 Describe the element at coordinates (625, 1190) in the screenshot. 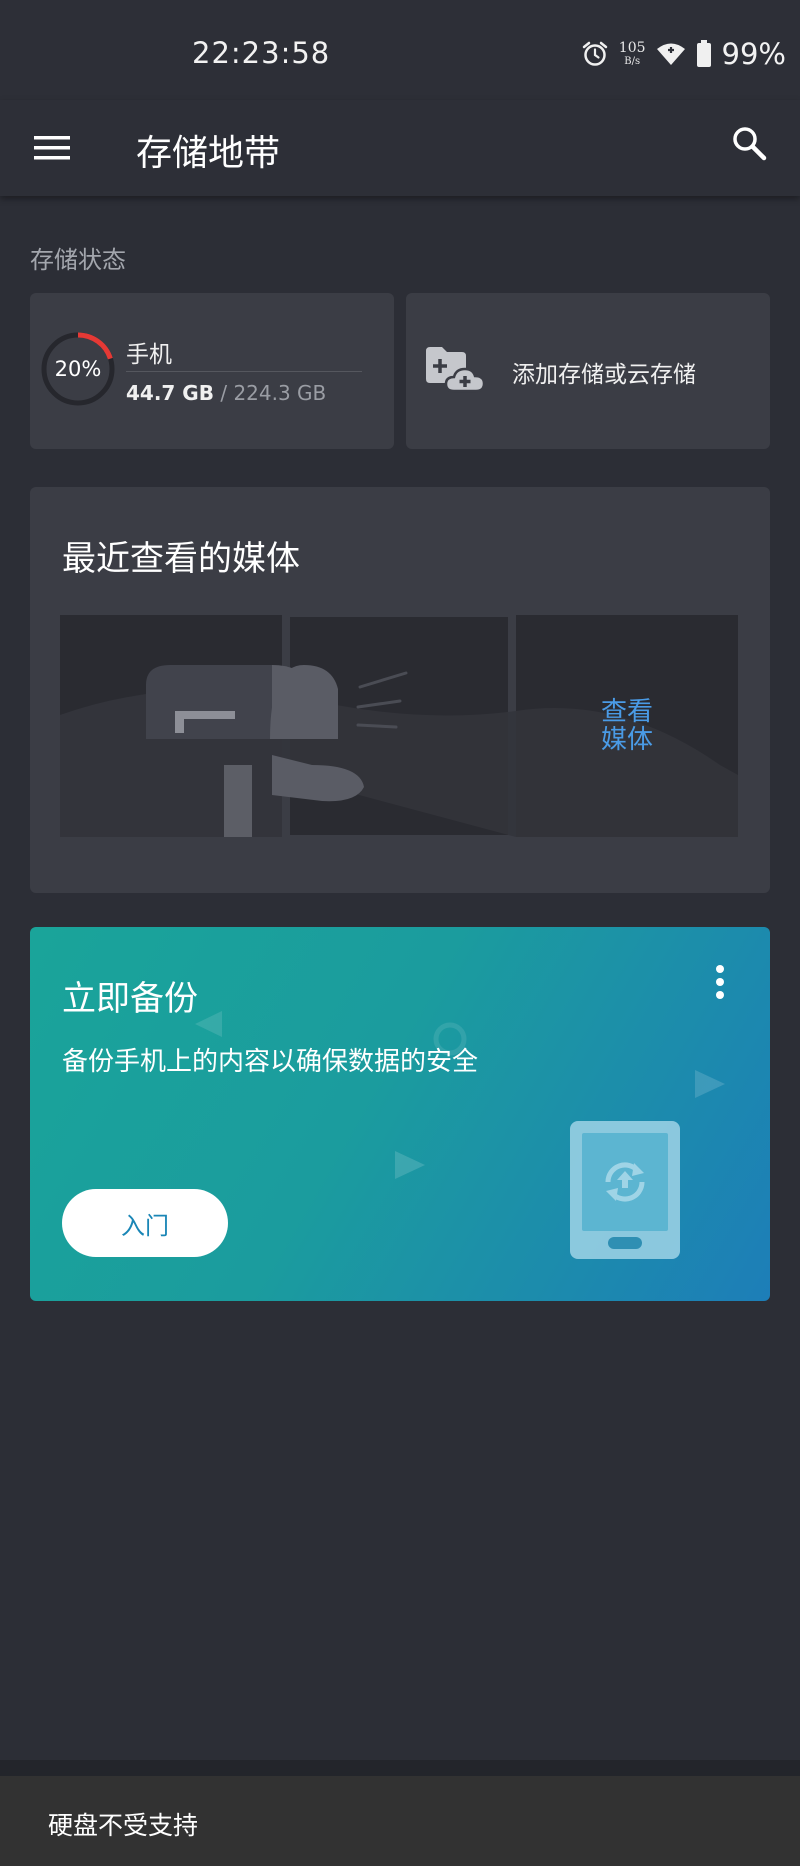

I see `tablet-sync-icon` at that location.